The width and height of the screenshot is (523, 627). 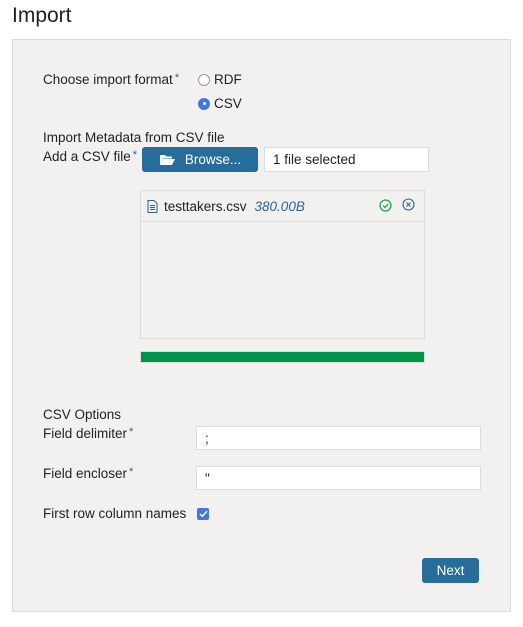 I want to click on upload-progress-fill, so click(x=282, y=357).